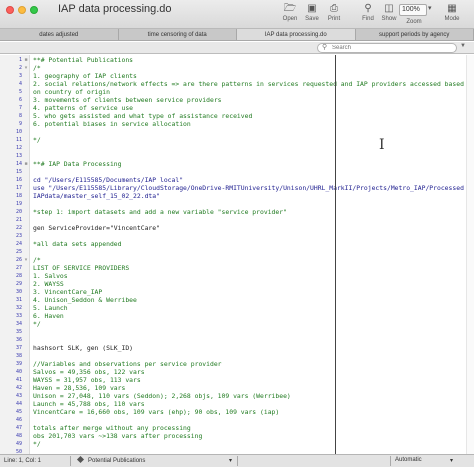 The width and height of the screenshot is (474, 467). Describe the element at coordinates (18, 164) in the screenshot. I see `line-number: 14` at that location.